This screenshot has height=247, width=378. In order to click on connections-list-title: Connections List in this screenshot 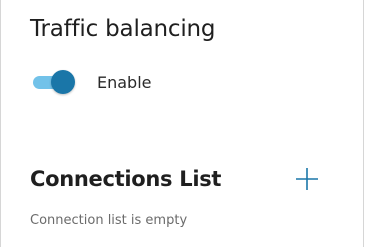, I will do `click(126, 179)`.